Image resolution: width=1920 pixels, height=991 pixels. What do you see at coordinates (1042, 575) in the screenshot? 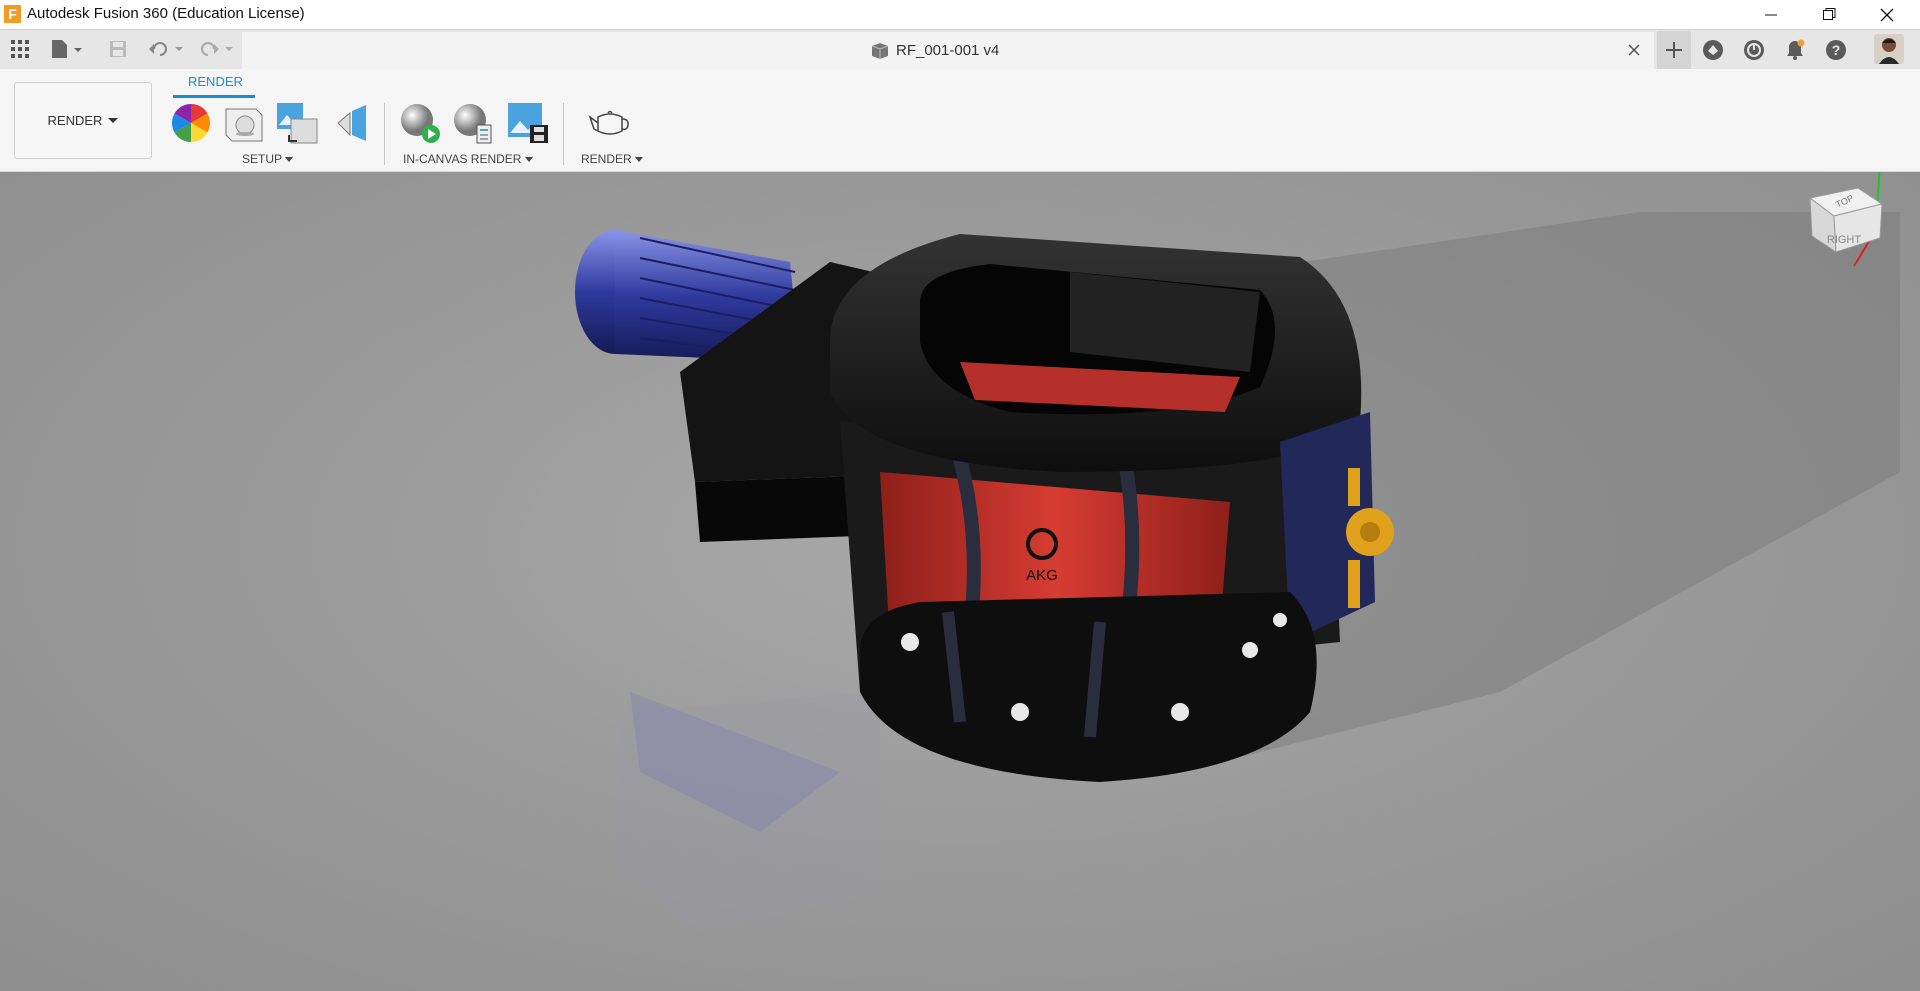
I see `akg-badge-text: AKG` at bounding box center [1042, 575].